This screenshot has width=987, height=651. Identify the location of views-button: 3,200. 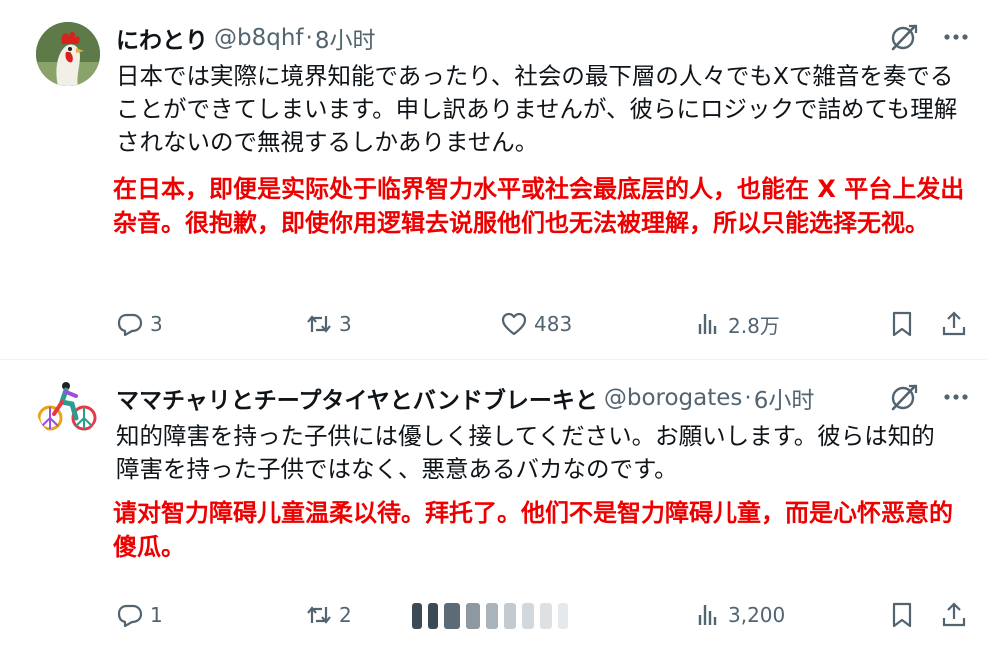
(739, 615).